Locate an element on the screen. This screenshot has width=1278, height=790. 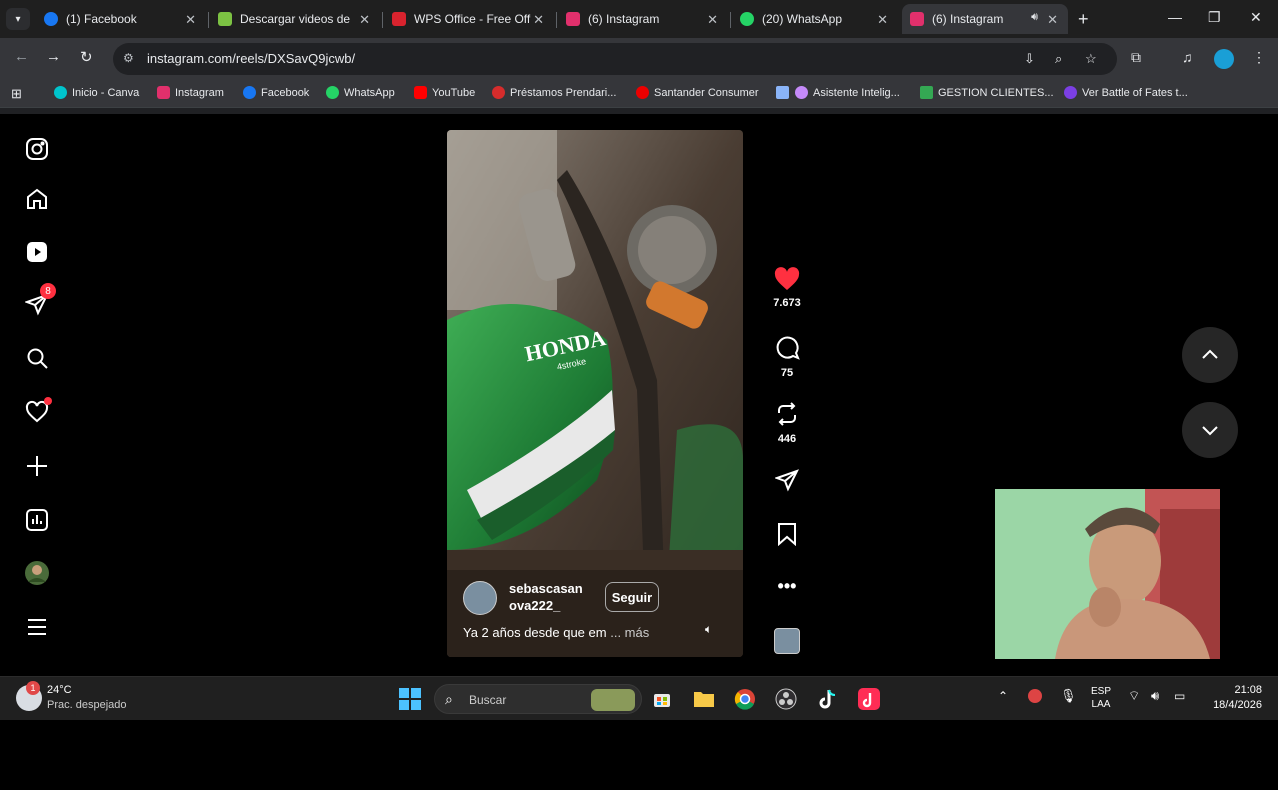
notifications-heart-icon is located at coordinates (38, 411).